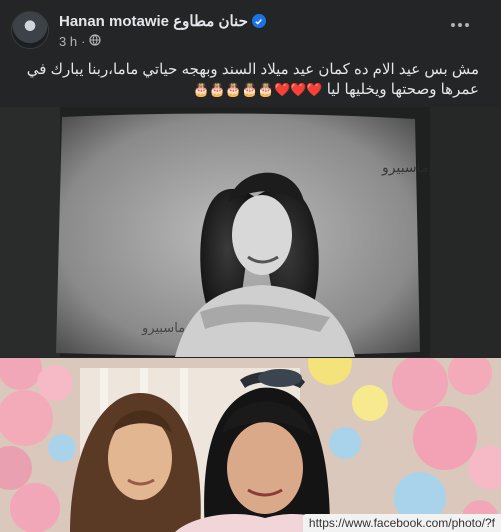 Image resolution: width=501 pixels, height=532 pixels. I want to click on watermark-top: ماسبيرو, so click(404, 168).